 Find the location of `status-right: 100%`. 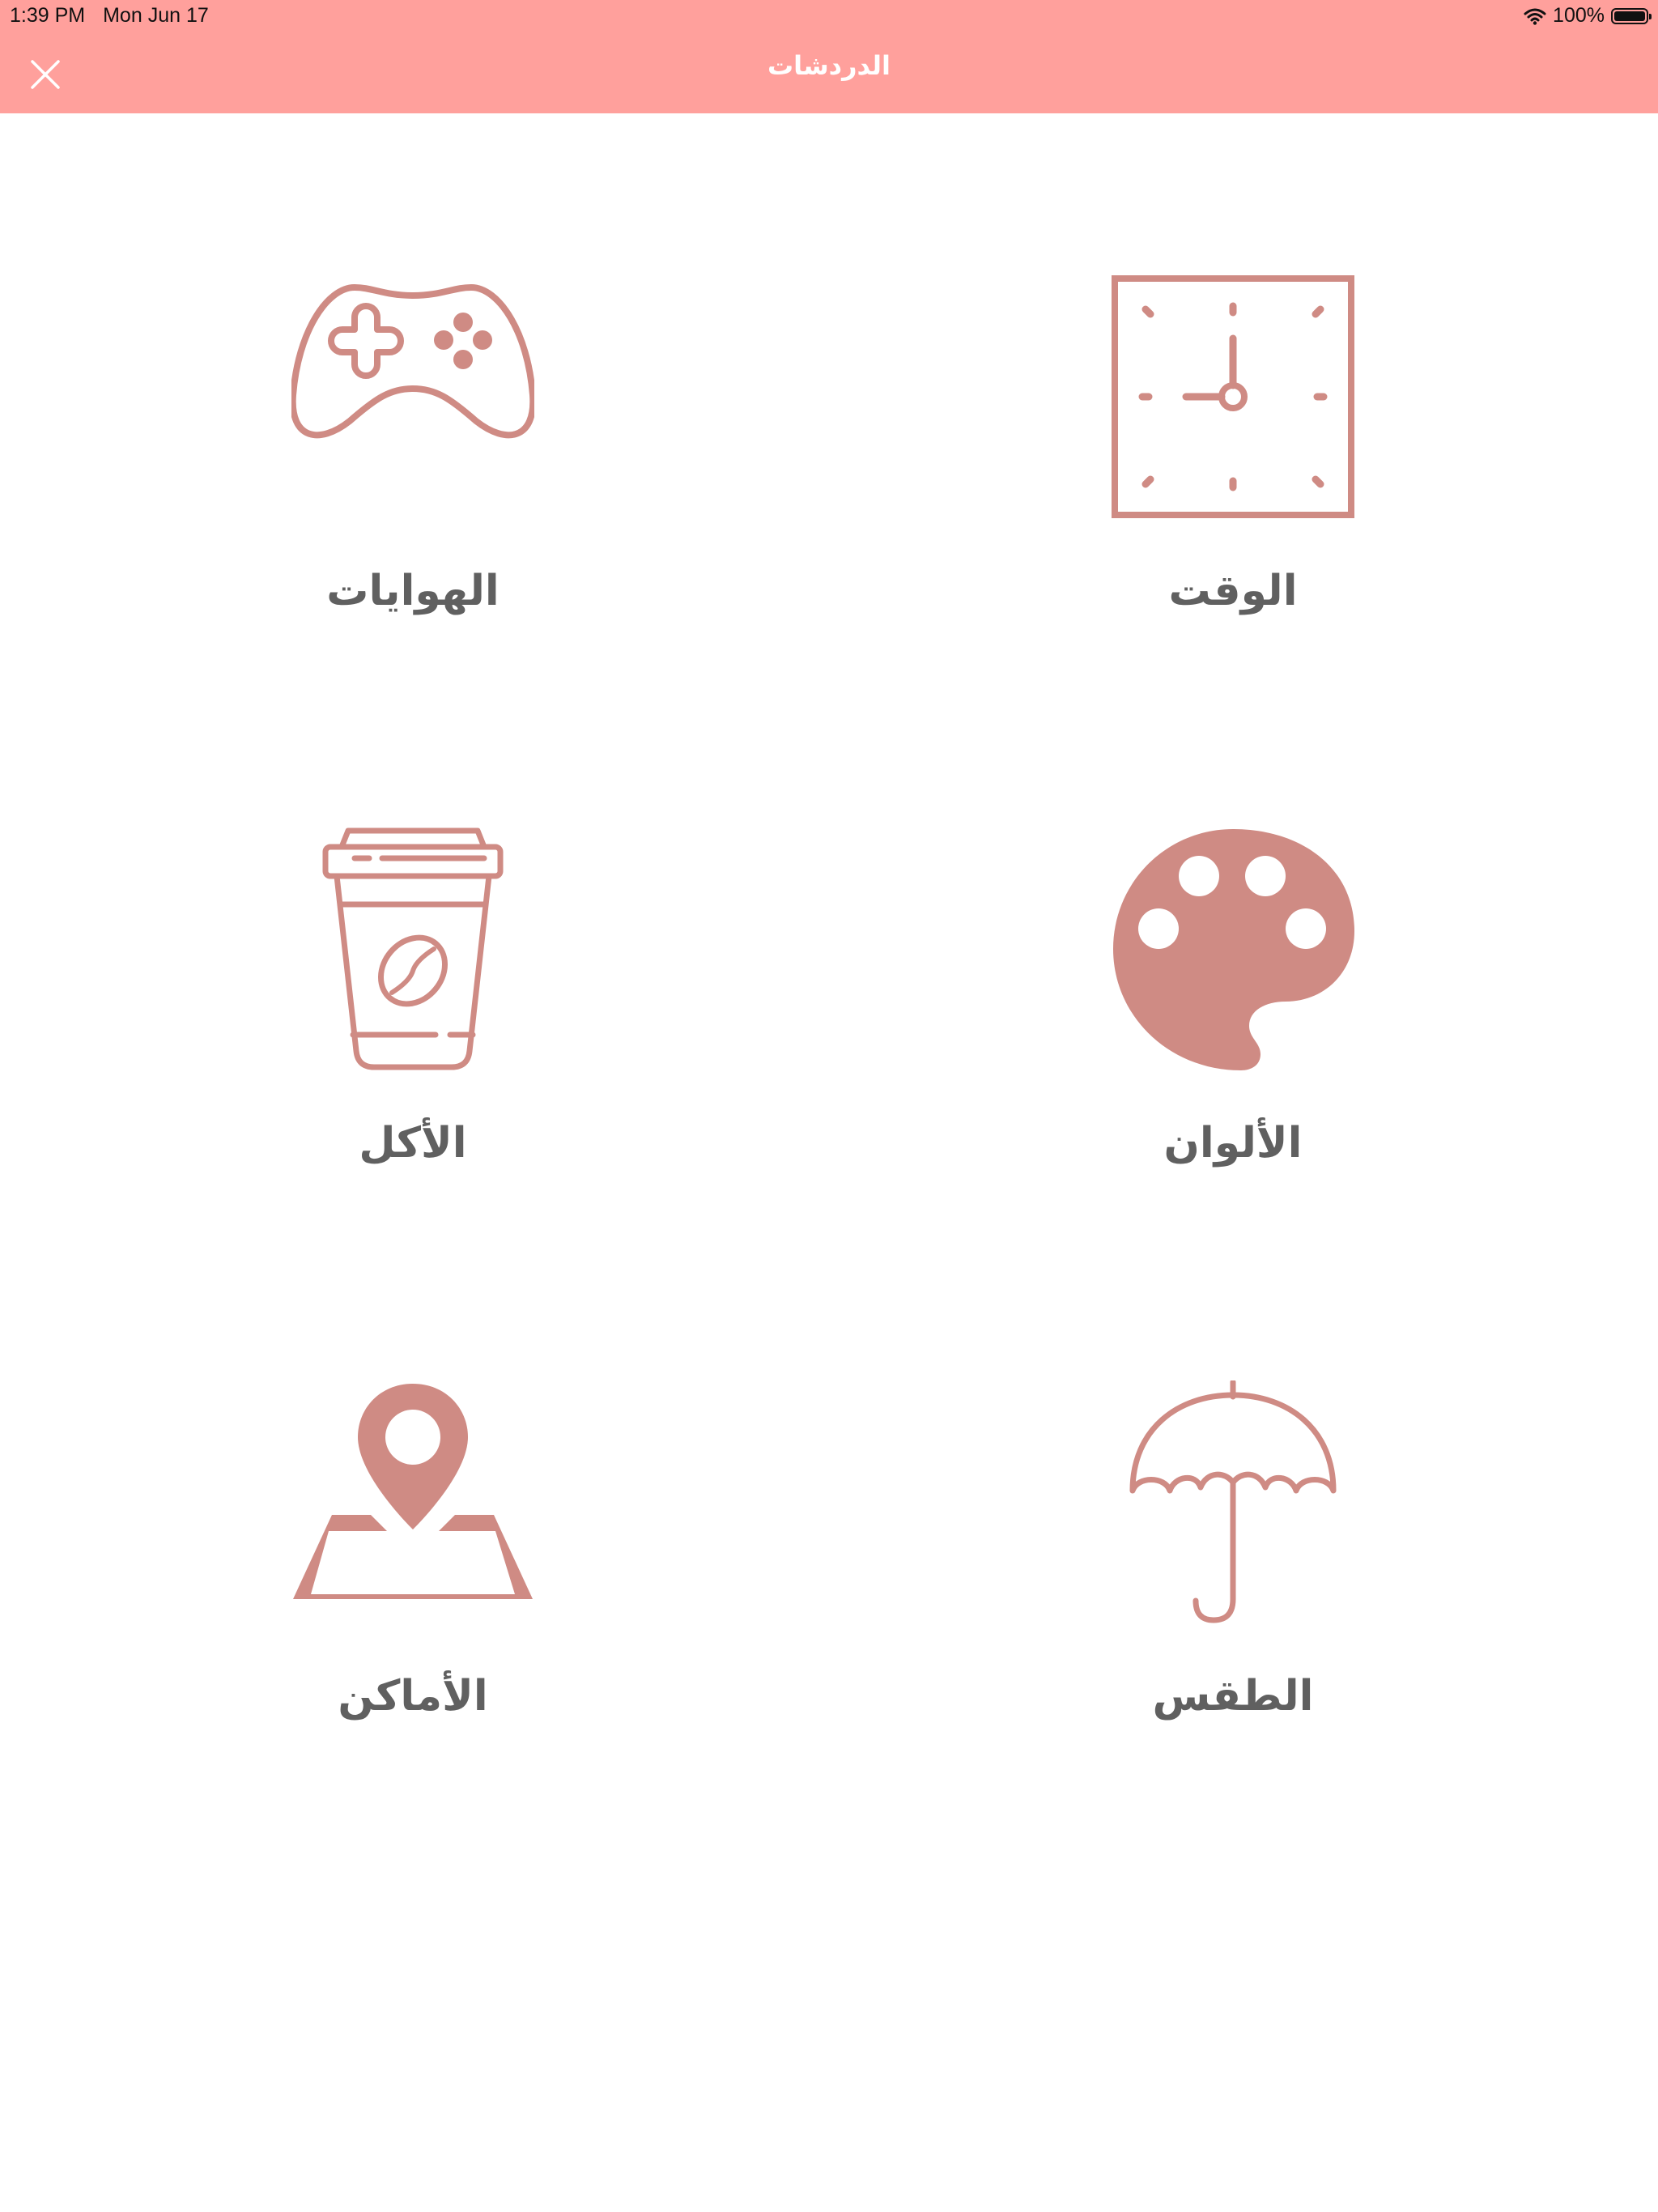

status-right: 100% is located at coordinates (1588, 16).